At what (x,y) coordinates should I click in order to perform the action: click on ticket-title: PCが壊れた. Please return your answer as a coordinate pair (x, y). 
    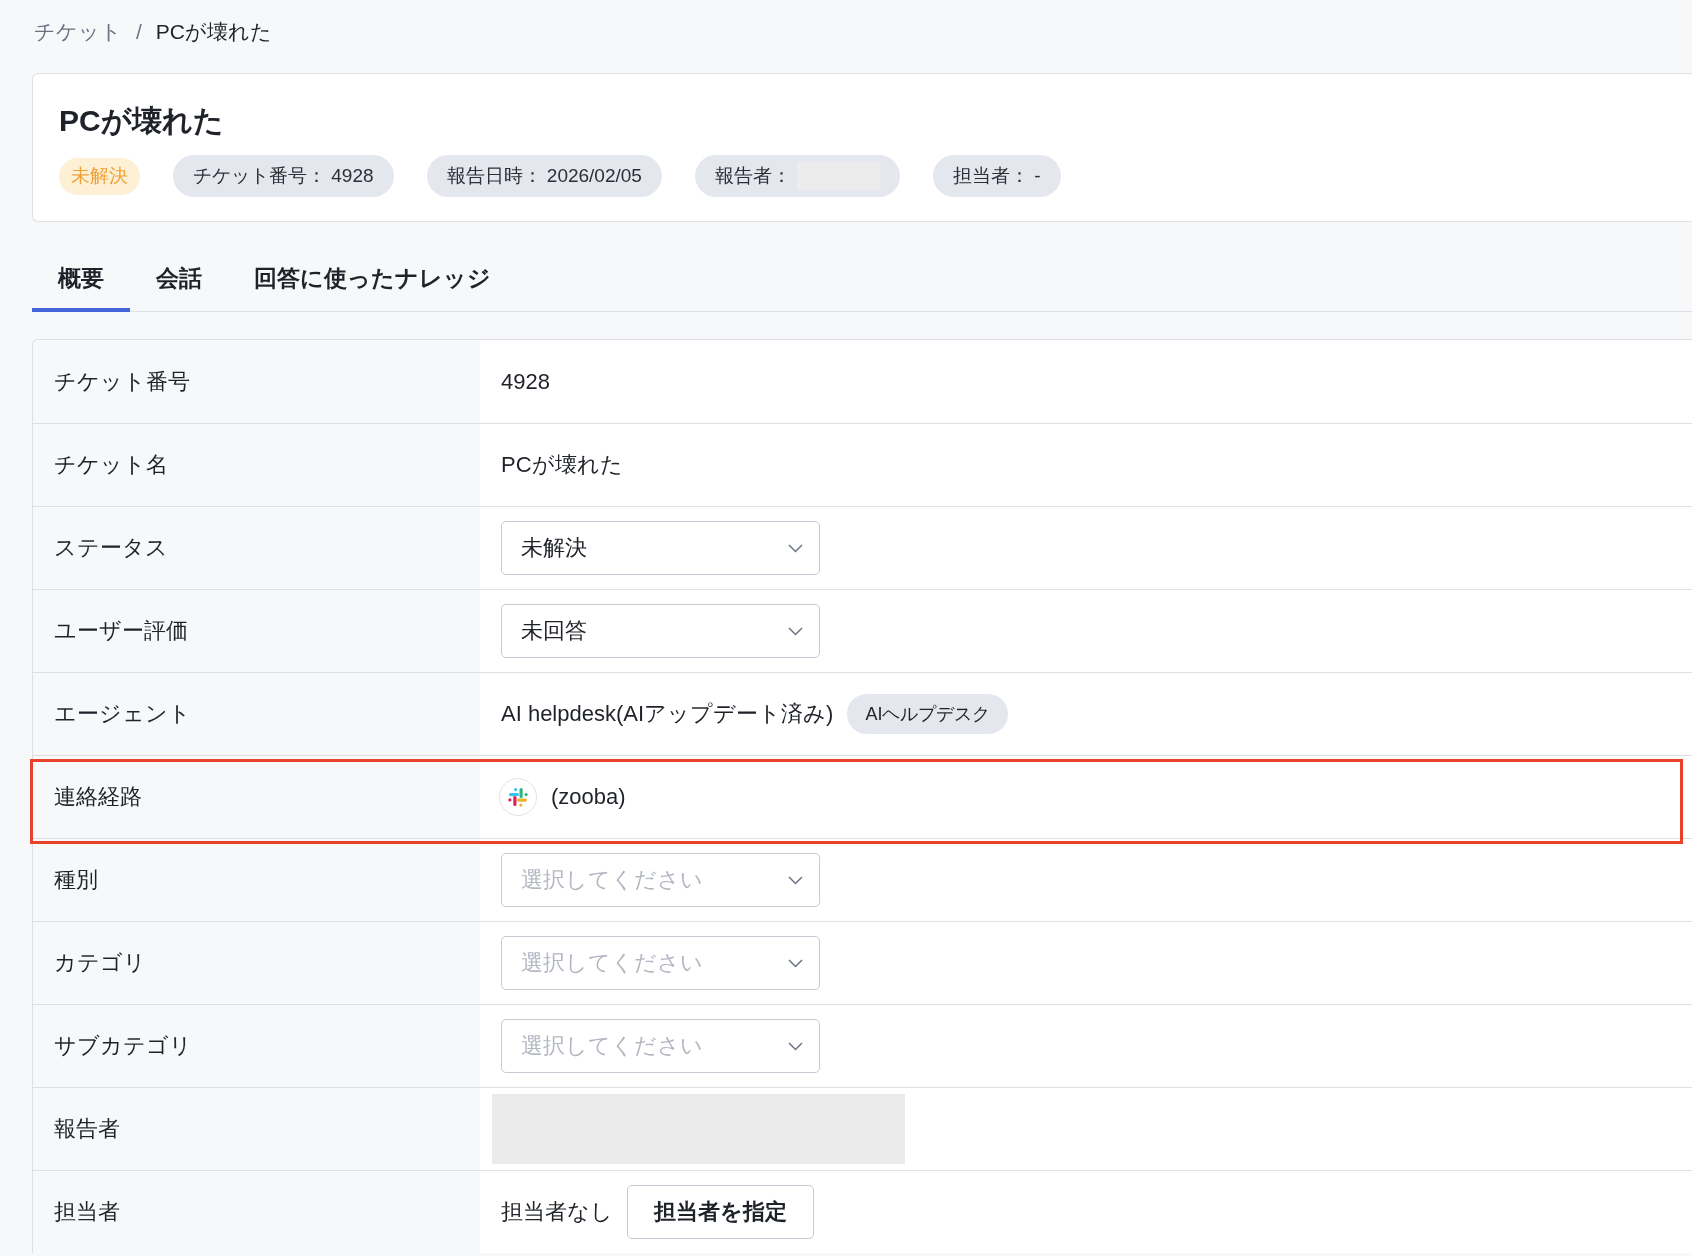
    Looking at the image, I should click on (141, 121).